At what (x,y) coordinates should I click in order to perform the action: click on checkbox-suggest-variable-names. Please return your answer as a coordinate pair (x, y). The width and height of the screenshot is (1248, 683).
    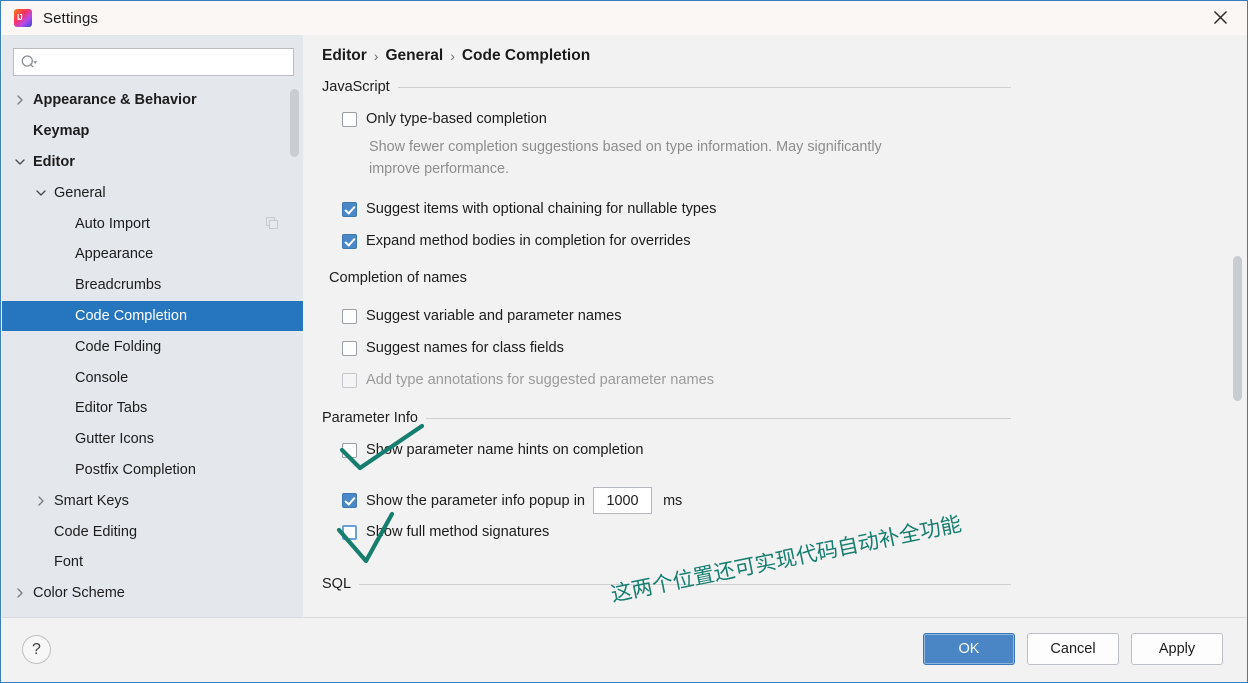
    Looking at the image, I should click on (349, 316).